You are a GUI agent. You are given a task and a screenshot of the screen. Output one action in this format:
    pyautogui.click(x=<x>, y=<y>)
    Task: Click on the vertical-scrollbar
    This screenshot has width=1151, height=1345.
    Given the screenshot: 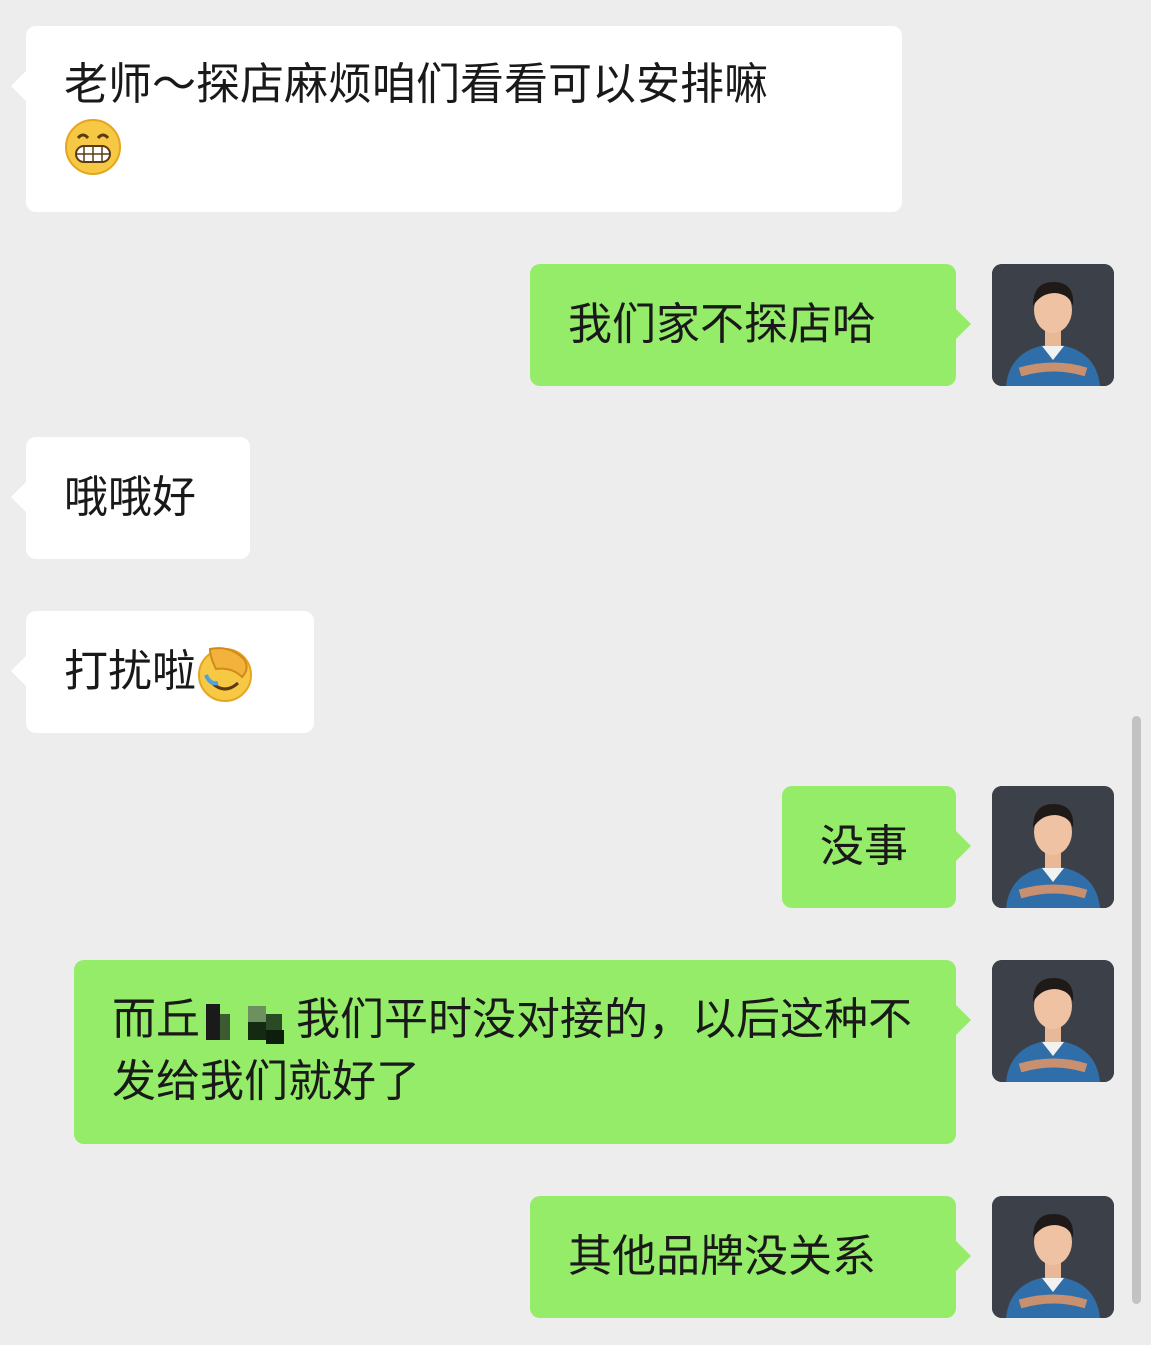 What is the action you would take?
    pyautogui.click(x=1136, y=1010)
    